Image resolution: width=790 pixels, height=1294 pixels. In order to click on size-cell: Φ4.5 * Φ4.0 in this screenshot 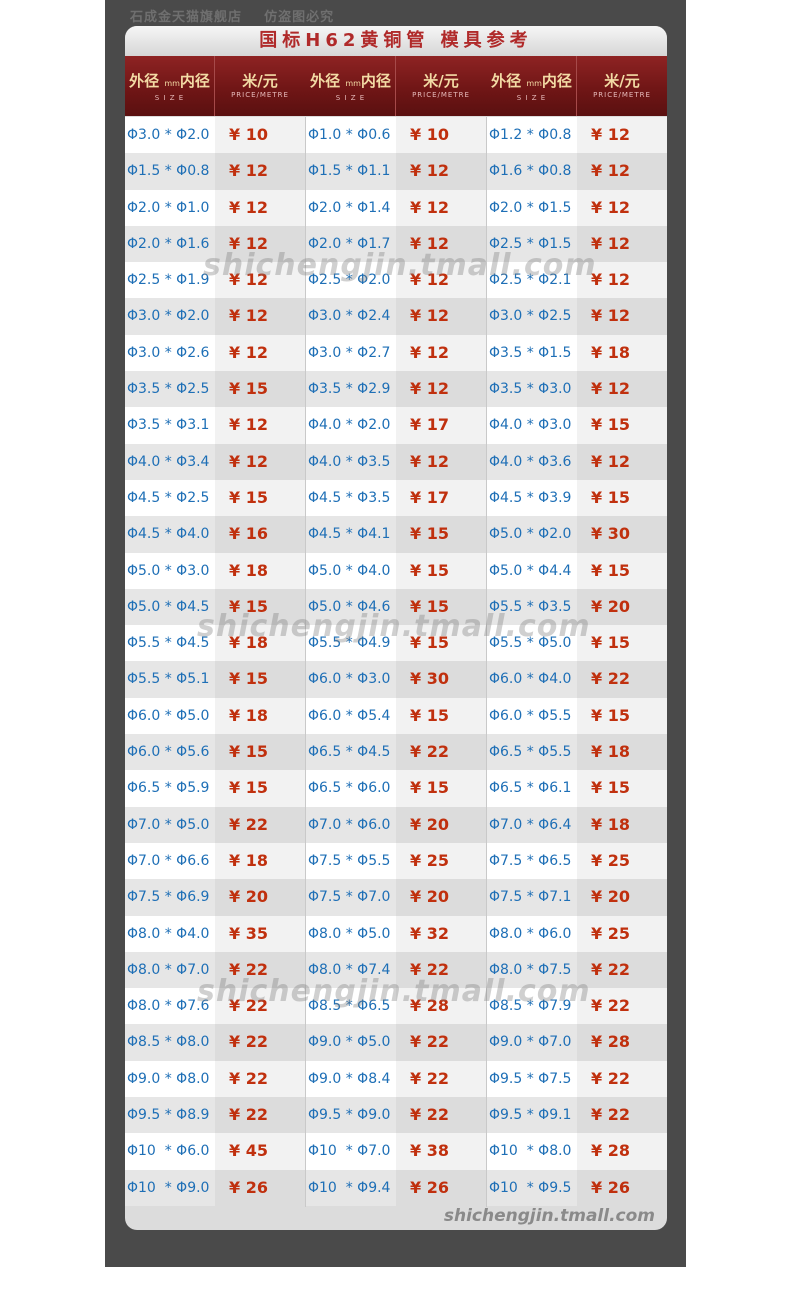, I will do `click(170, 534)`.